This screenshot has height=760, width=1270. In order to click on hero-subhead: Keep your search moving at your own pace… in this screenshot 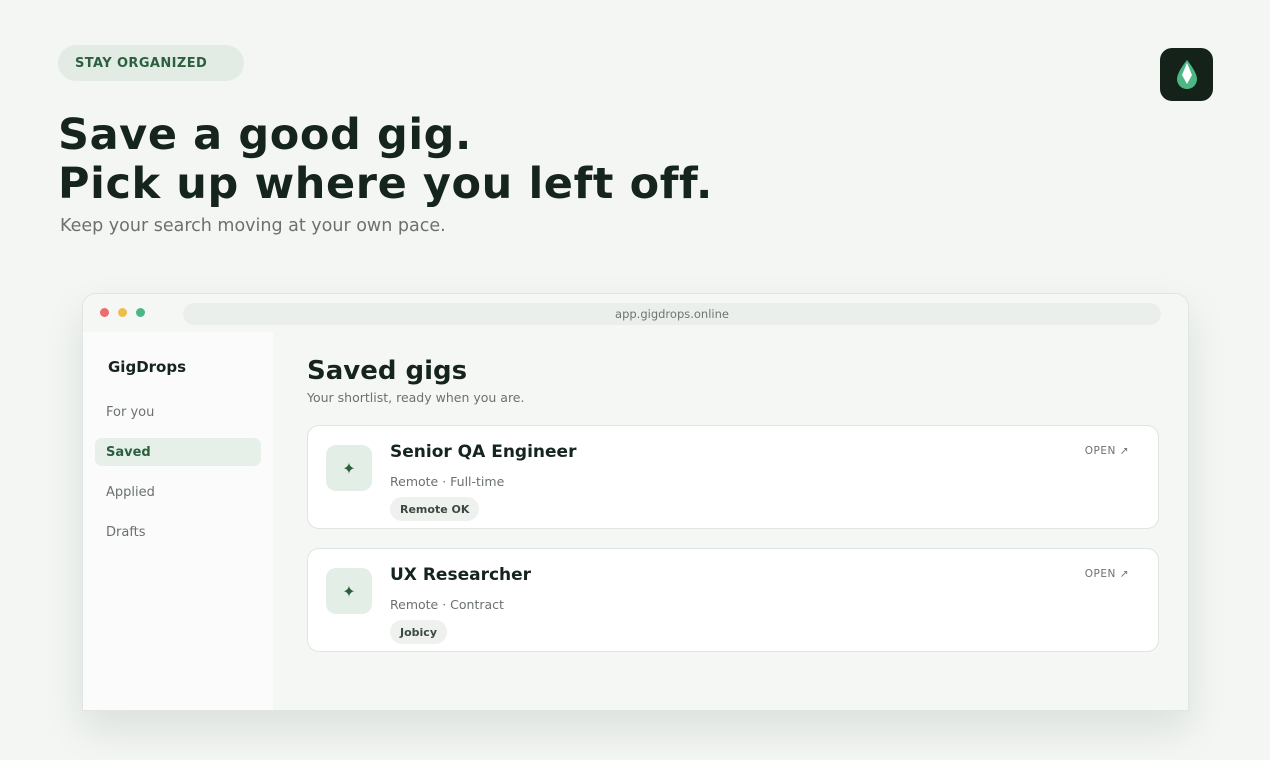, I will do `click(253, 226)`.